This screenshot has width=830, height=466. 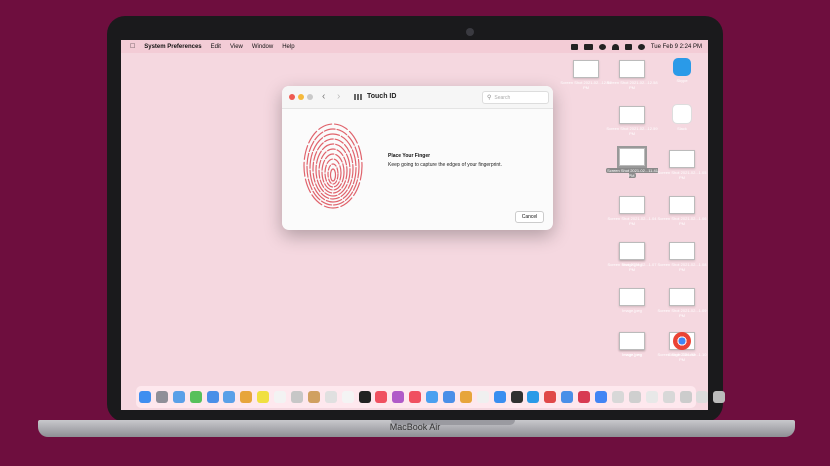 I want to click on forward-chevron-icon: ›, so click(x=338, y=96).